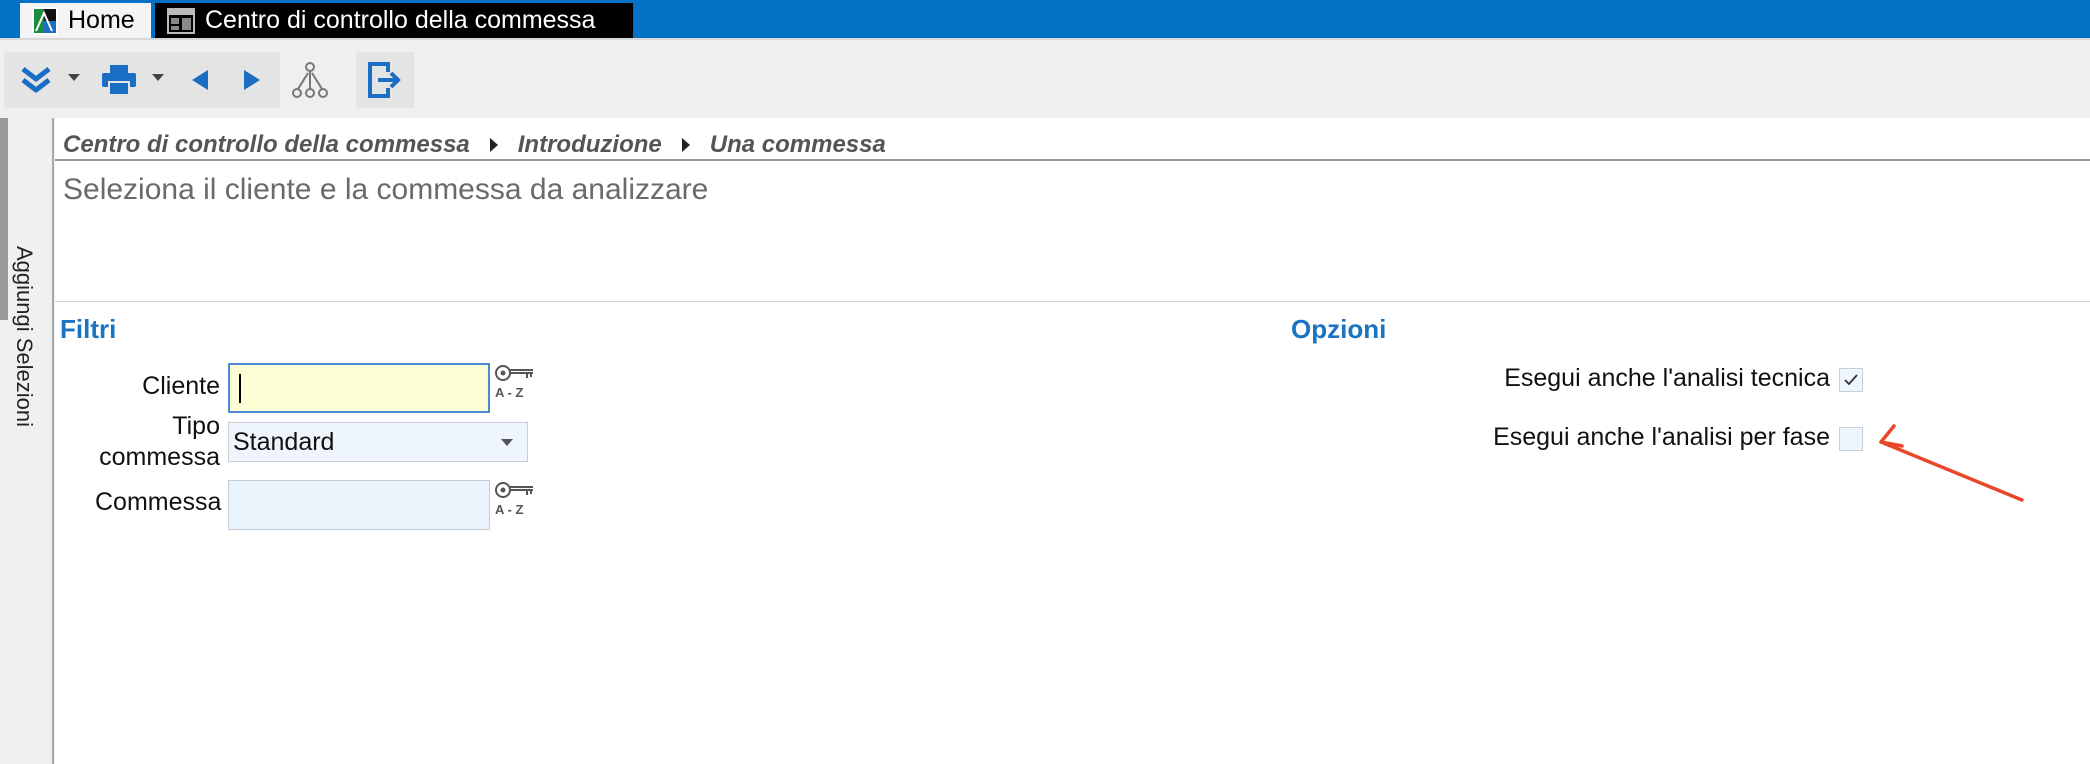 The image size is (2090, 764). What do you see at coordinates (45, 20) in the screenshot?
I see `app-logo-icon` at bounding box center [45, 20].